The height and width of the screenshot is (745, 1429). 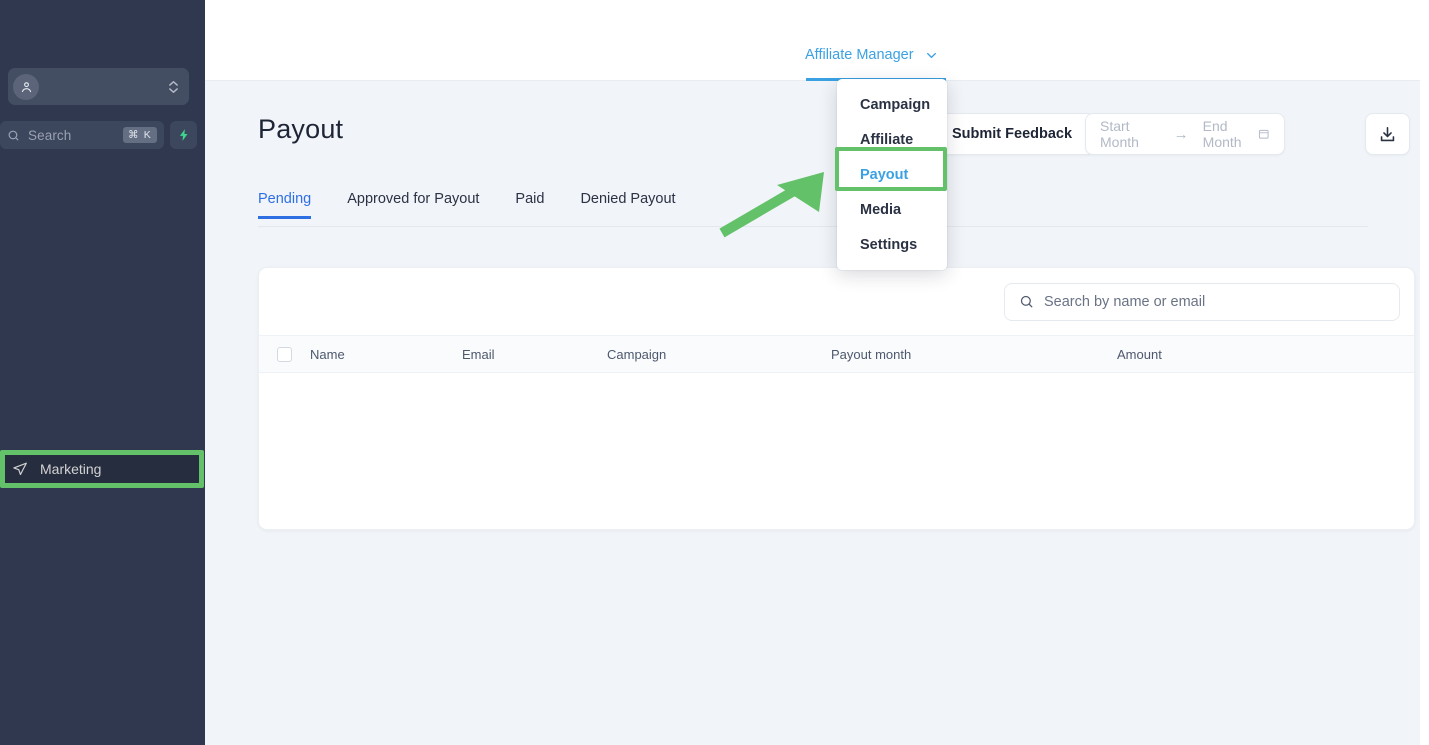 I want to click on sidebar-search-row: Search ⌘ K, so click(x=98, y=135).